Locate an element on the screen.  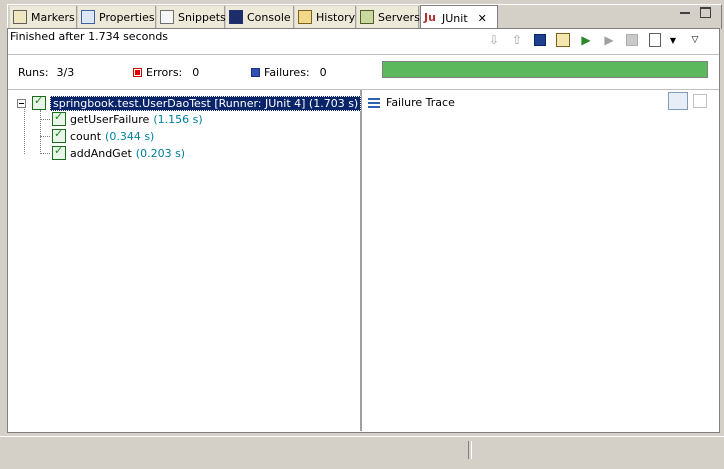
test-name: getUserFailure is located at coordinates (110, 119).